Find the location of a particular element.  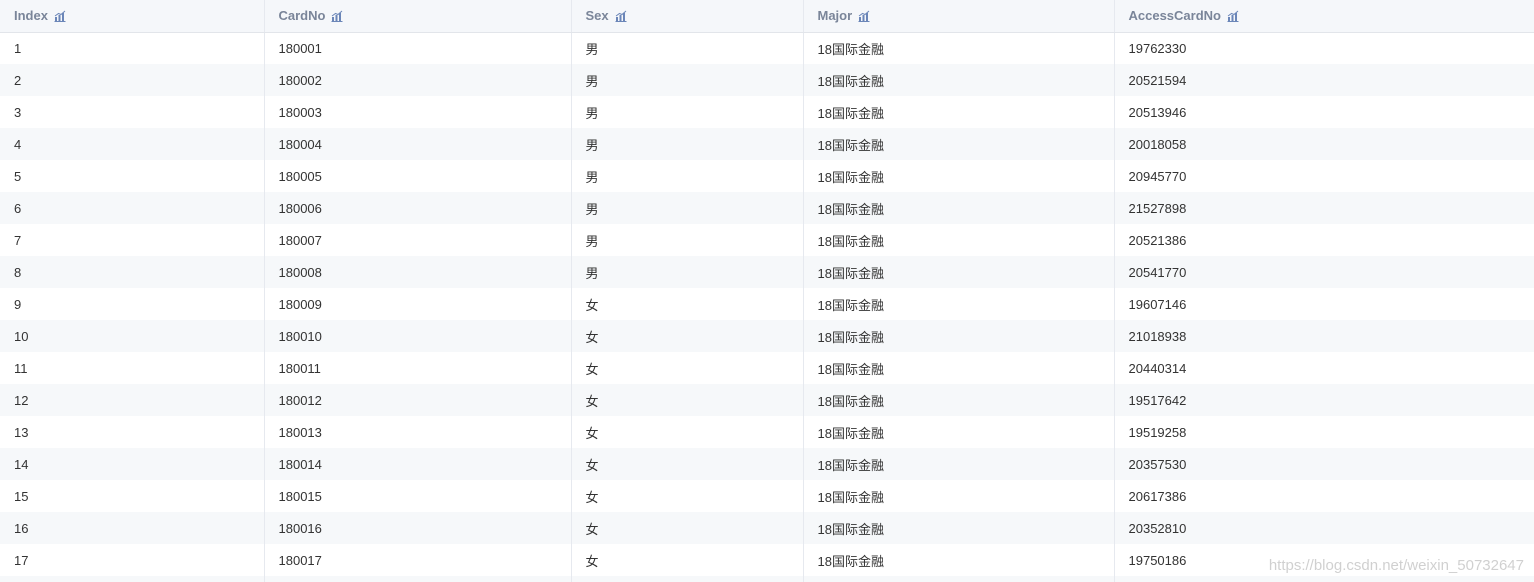

table-row: 10 180010 女 18国际金融 21018938 is located at coordinates (767, 336).